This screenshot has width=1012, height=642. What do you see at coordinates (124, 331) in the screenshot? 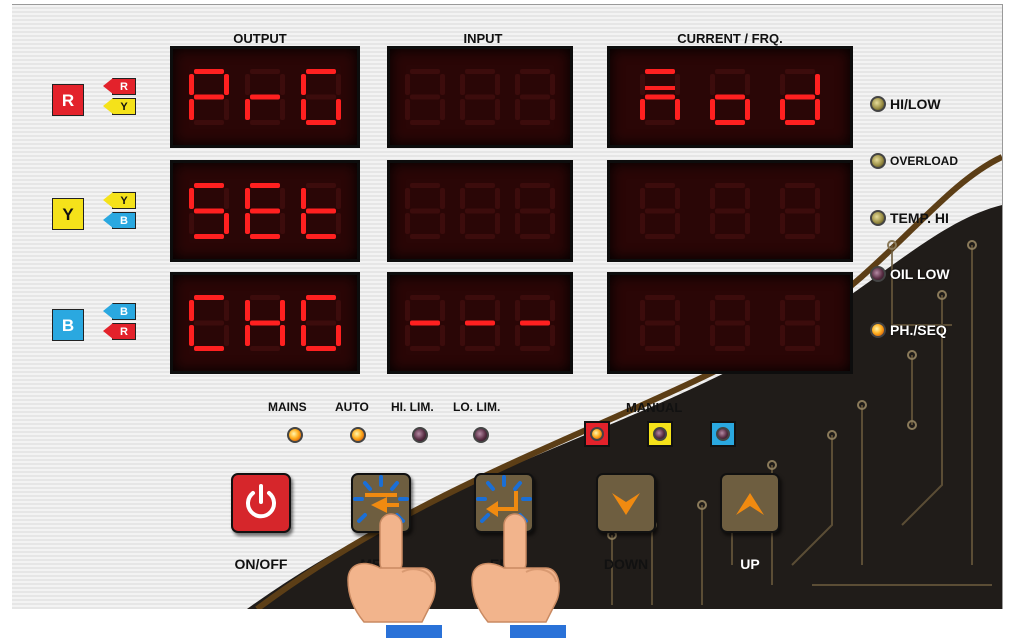
I see `phase-b-tag2: R` at bounding box center [124, 331].